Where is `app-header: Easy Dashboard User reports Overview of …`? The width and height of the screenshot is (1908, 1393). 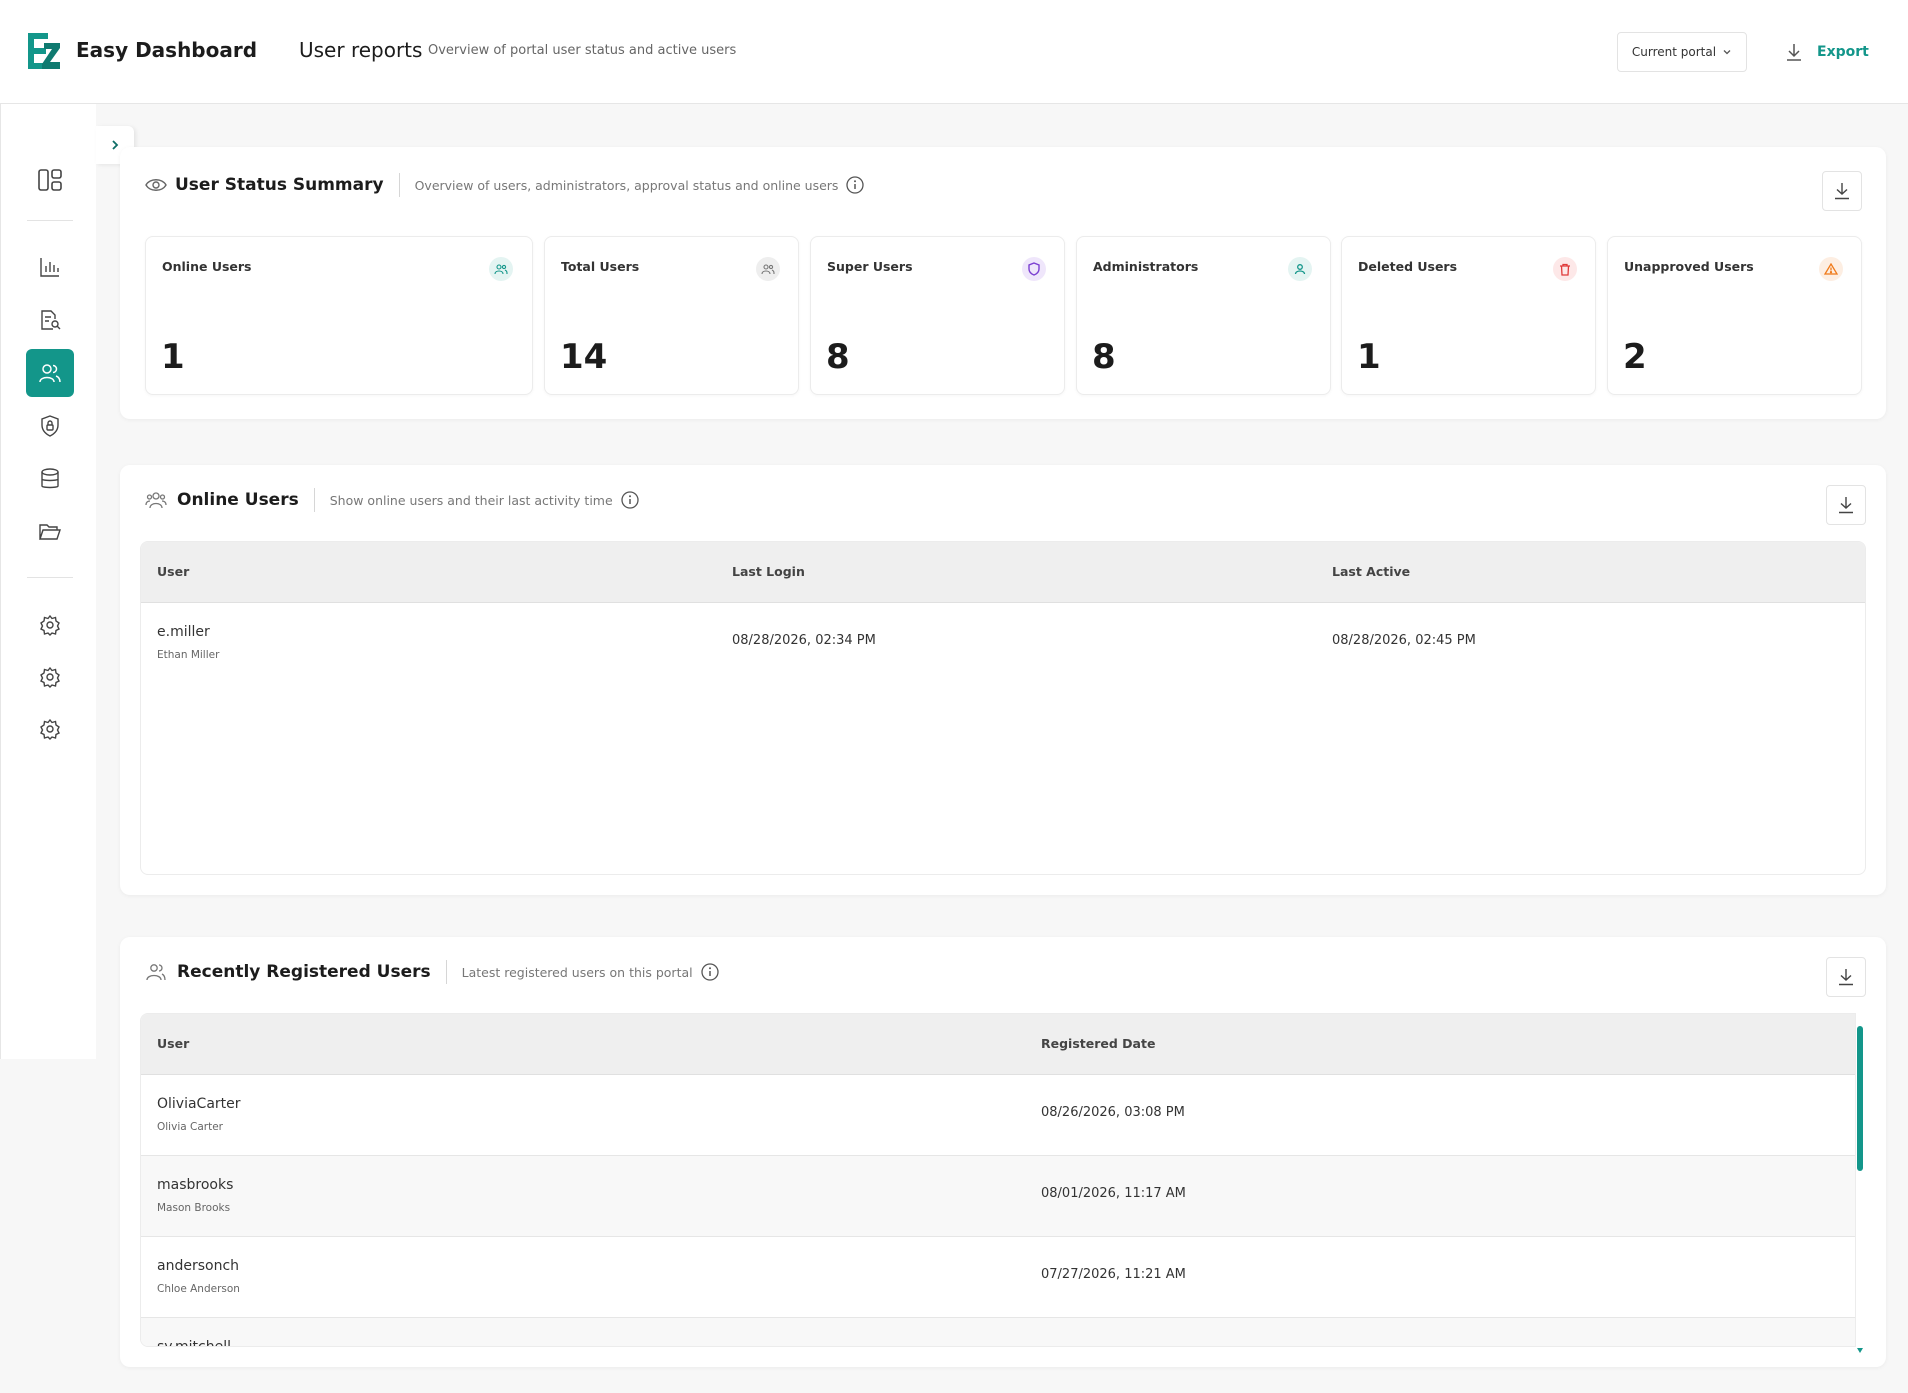
app-header: Easy Dashboard User reports Overview of … is located at coordinates (954, 52).